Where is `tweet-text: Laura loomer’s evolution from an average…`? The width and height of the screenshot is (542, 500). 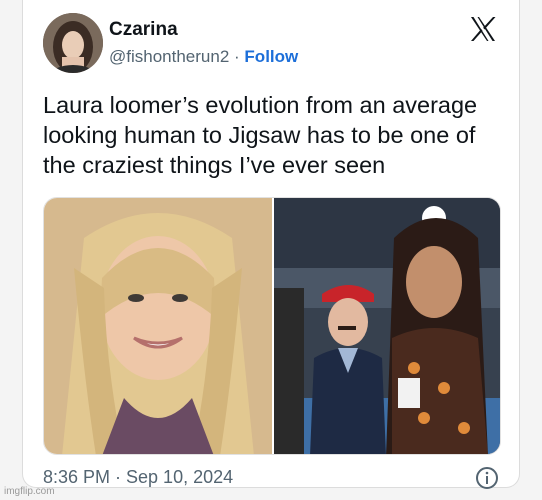
tweet-text: Laura loomer’s evolution from an average… is located at coordinates (260, 135).